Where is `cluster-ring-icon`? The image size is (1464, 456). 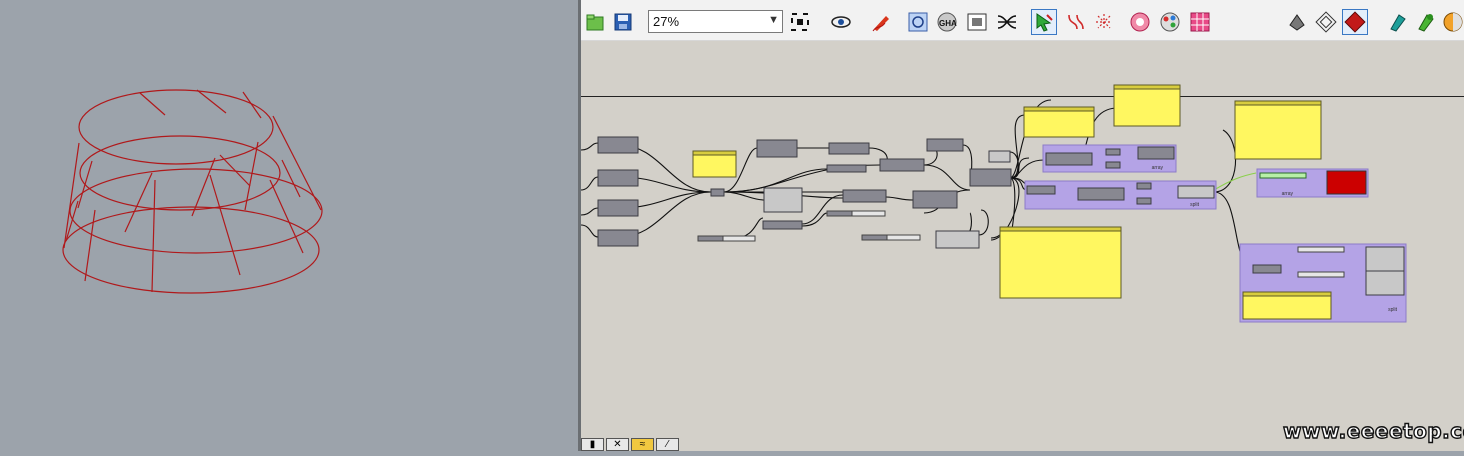
cluster-ring-icon is located at coordinates (1140, 22).